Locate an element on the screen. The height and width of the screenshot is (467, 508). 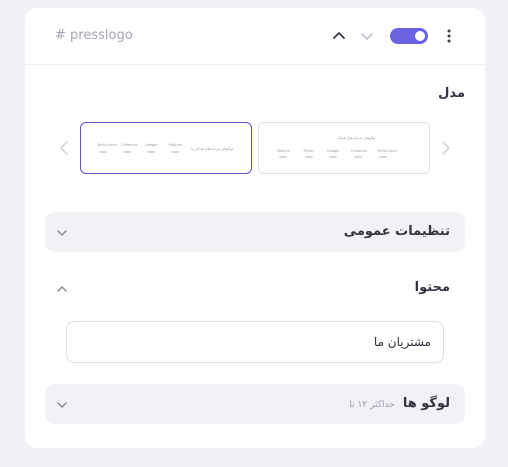
chevron-right-icon is located at coordinates (446, 148).